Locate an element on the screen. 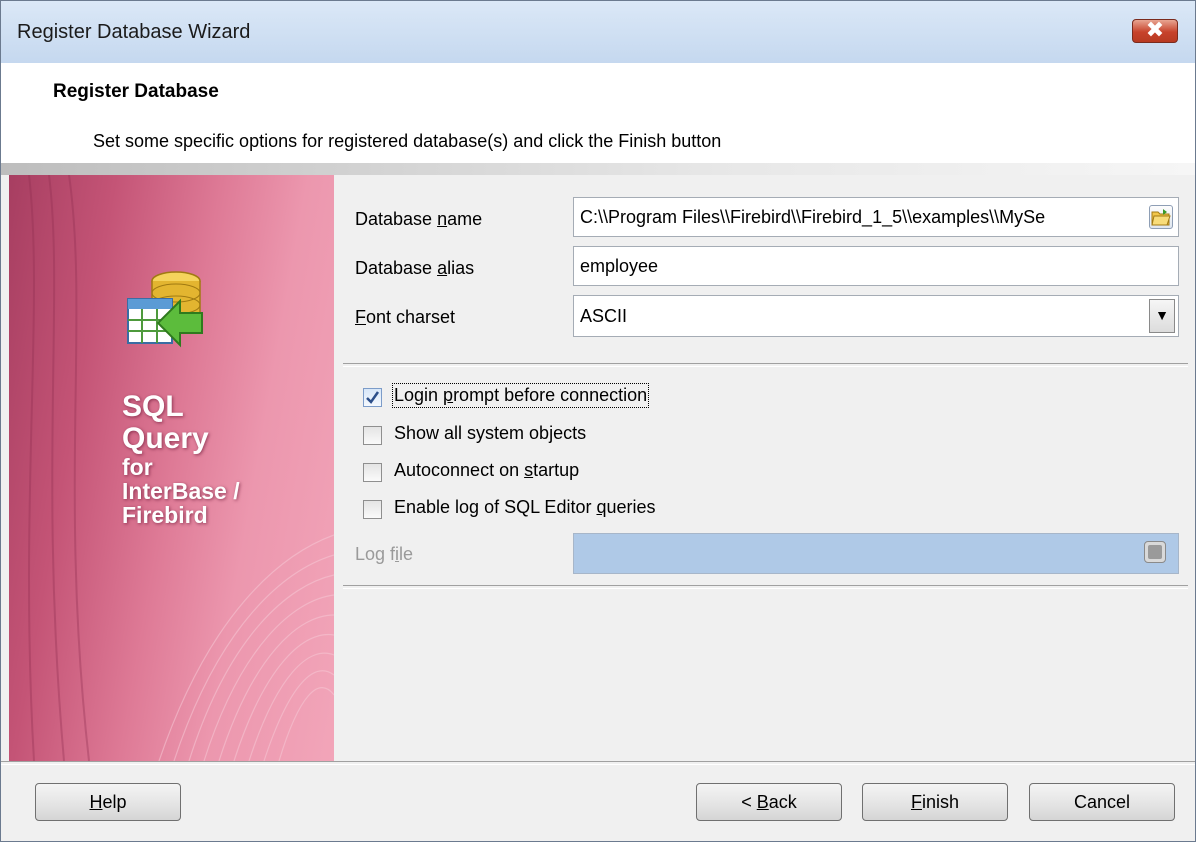 The width and height of the screenshot is (1196, 842). open-folder-icon is located at coordinates (1161, 217).